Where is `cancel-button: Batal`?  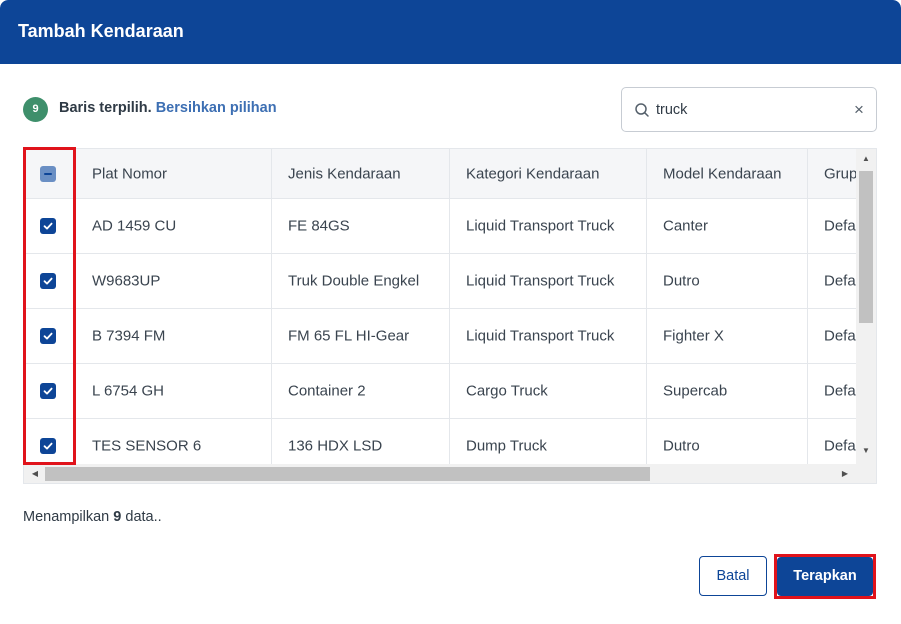
cancel-button: Batal is located at coordinates (733, 576).